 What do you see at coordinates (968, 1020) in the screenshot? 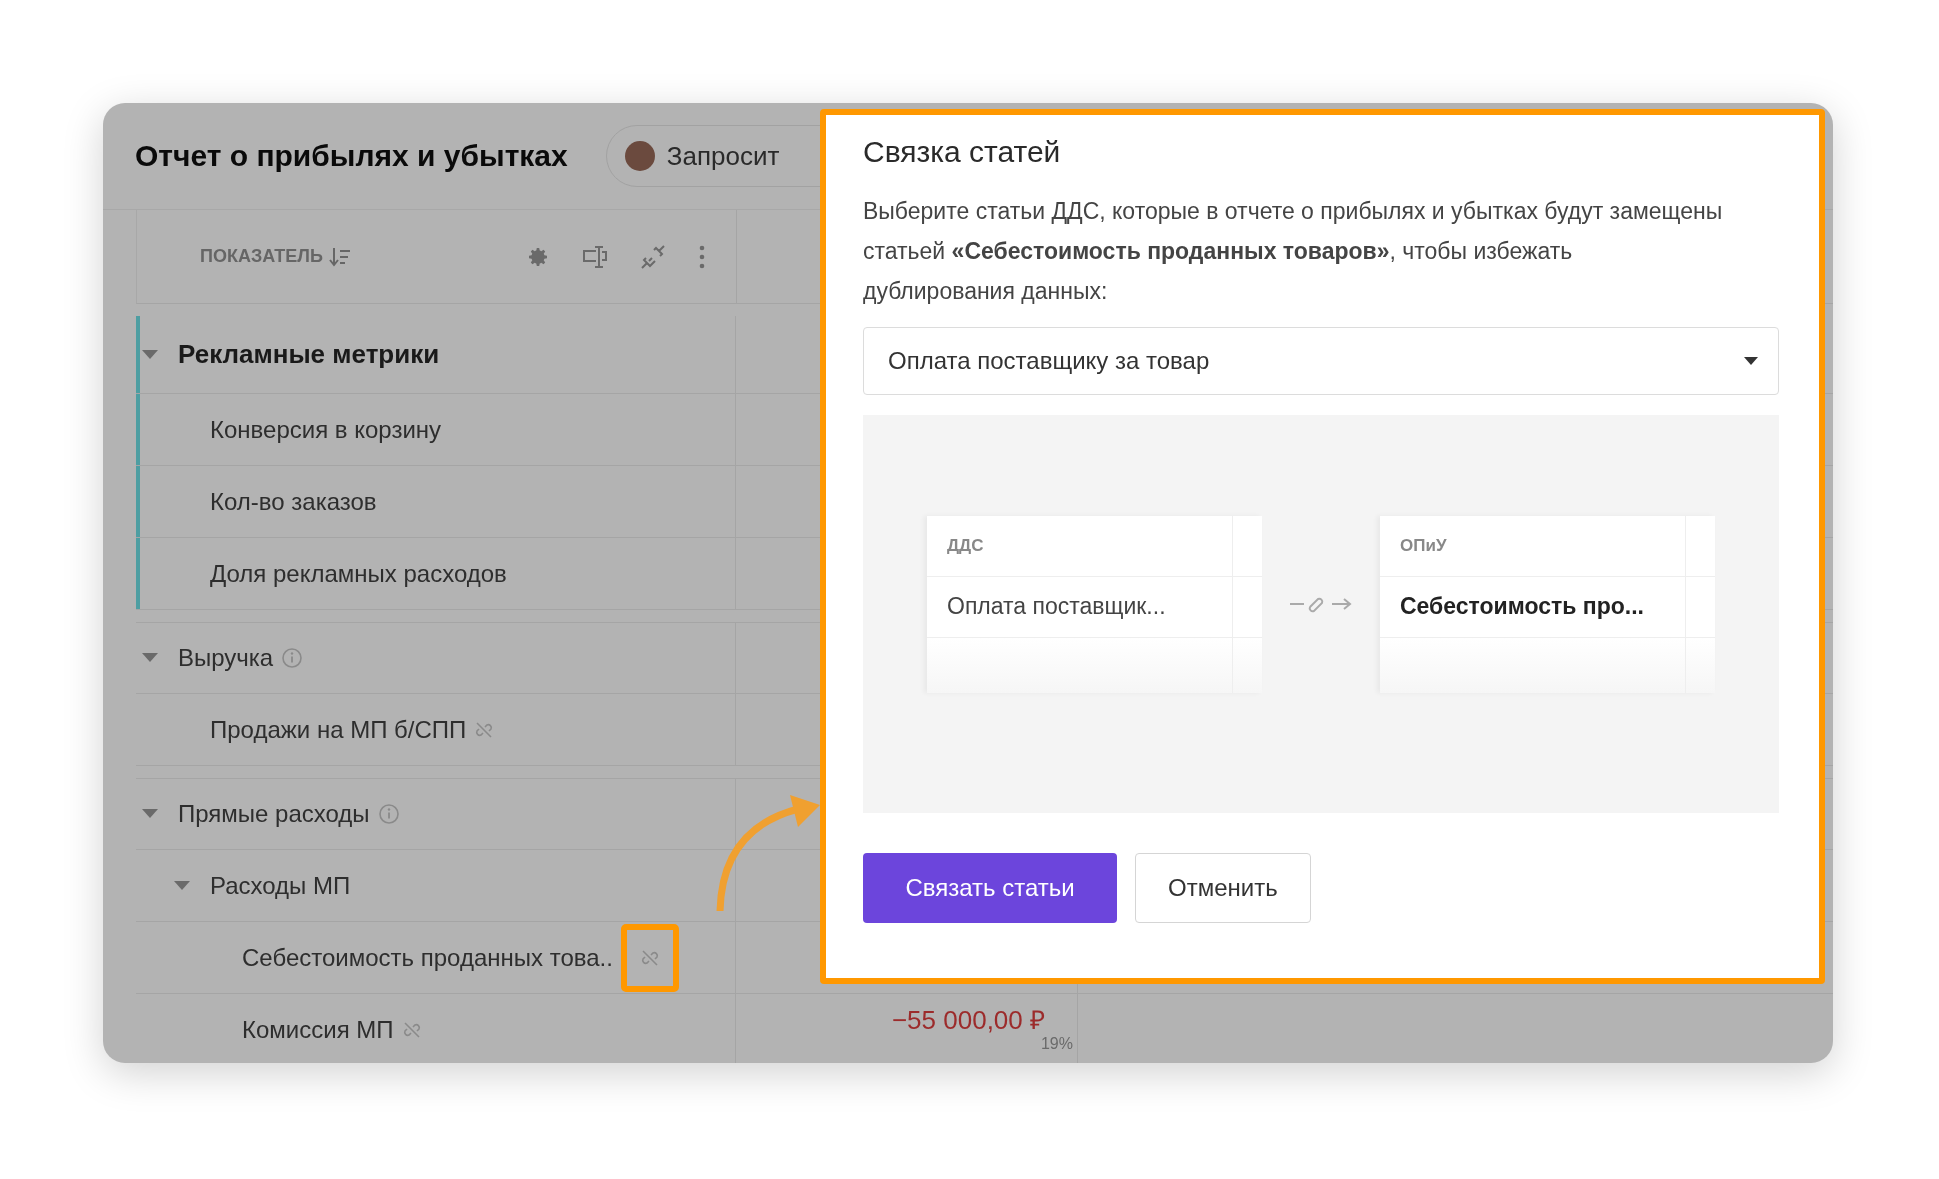
I see `amount-value: −55 000,00 ₽` at bounding box center [968, 1020].